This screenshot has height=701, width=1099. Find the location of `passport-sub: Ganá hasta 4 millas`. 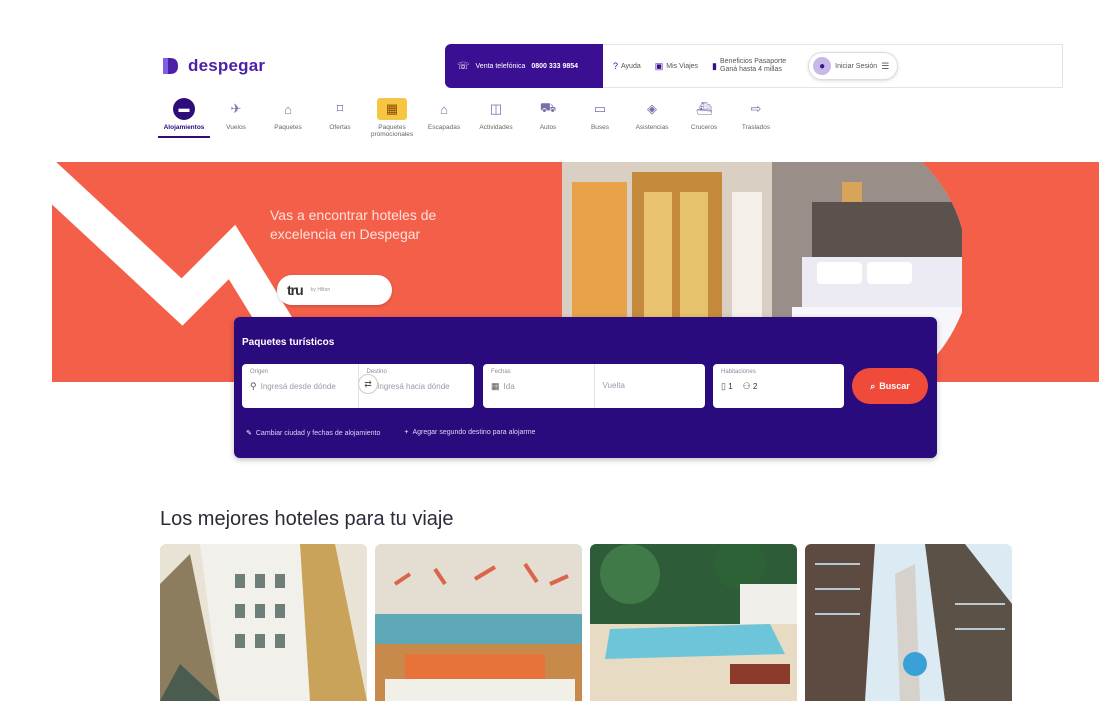

passport-sub: Ganá hasta 4 millas is located at coordinates (751, 69).